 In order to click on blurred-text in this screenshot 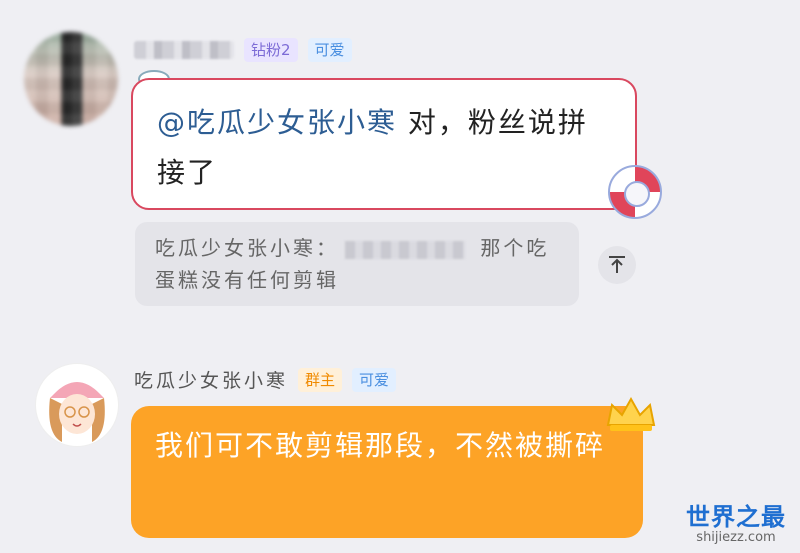, I will do `click(405, 249)`.